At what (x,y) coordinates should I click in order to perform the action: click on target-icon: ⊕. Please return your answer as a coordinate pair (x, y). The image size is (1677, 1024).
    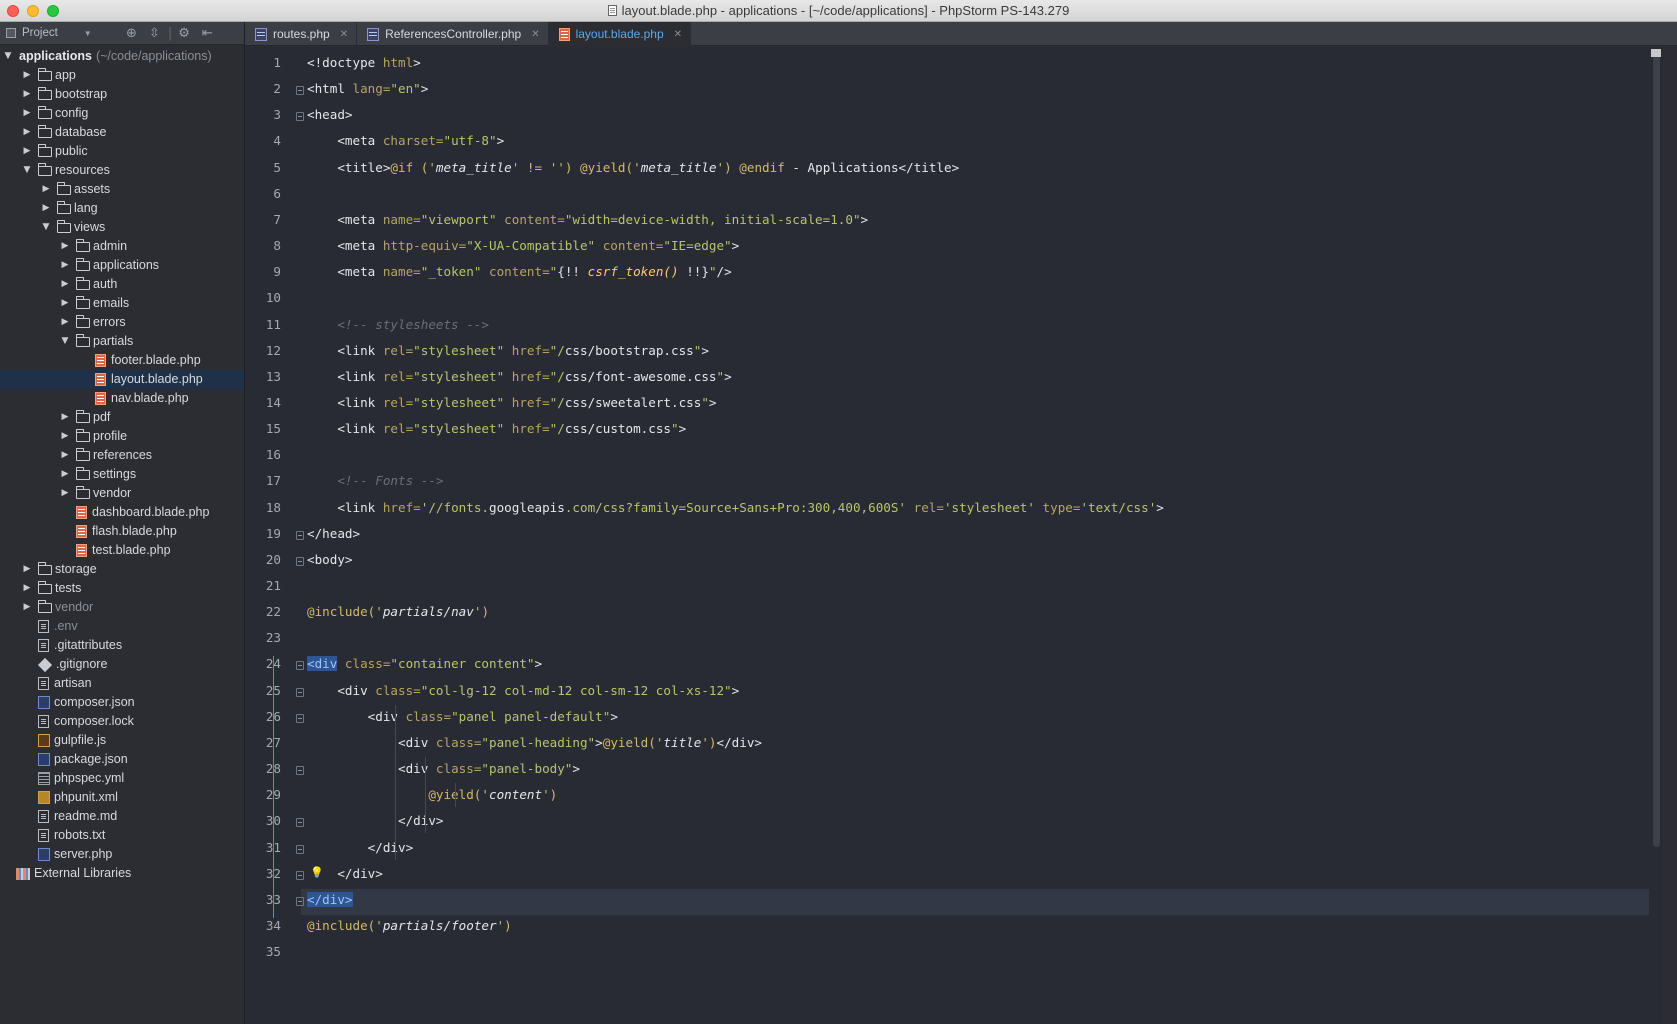
    Looking at the image, I should click on (131, 33).